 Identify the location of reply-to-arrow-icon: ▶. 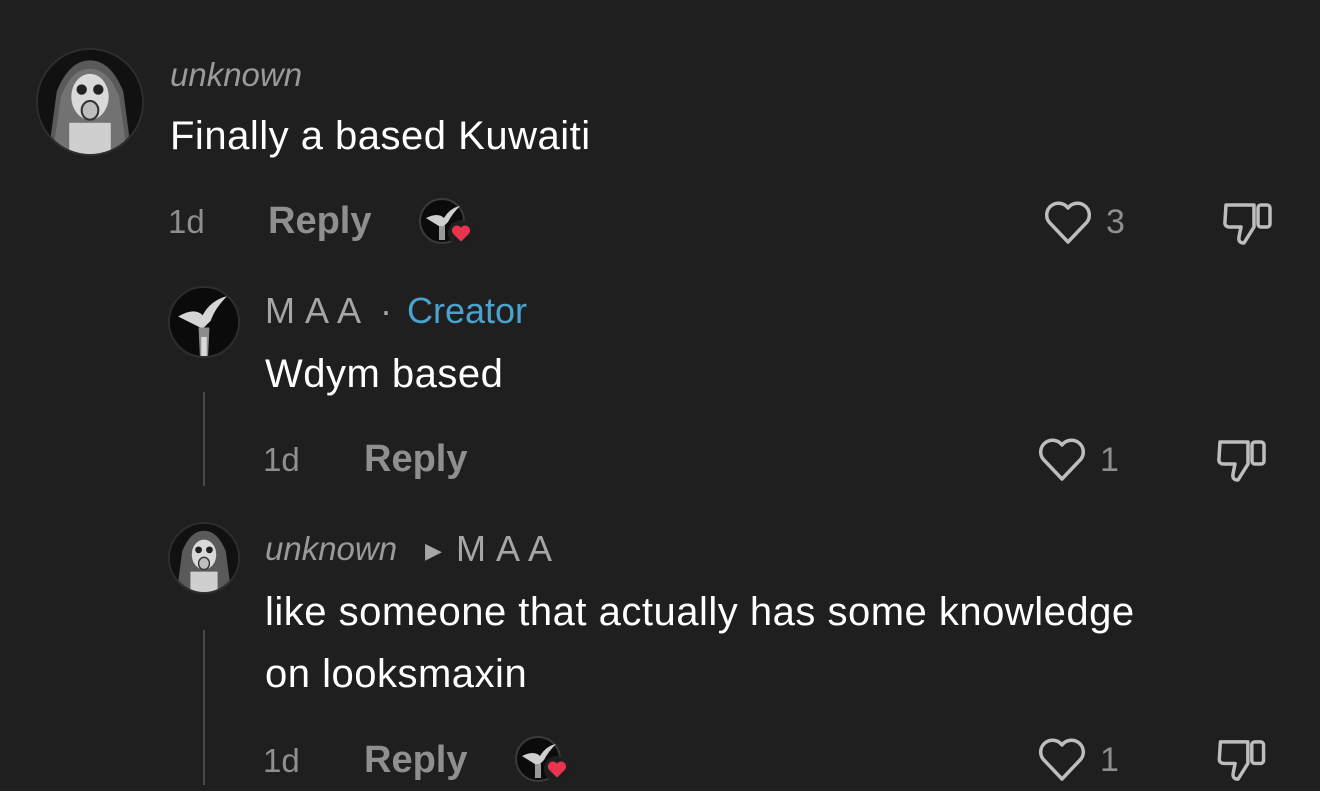
(433, 550).